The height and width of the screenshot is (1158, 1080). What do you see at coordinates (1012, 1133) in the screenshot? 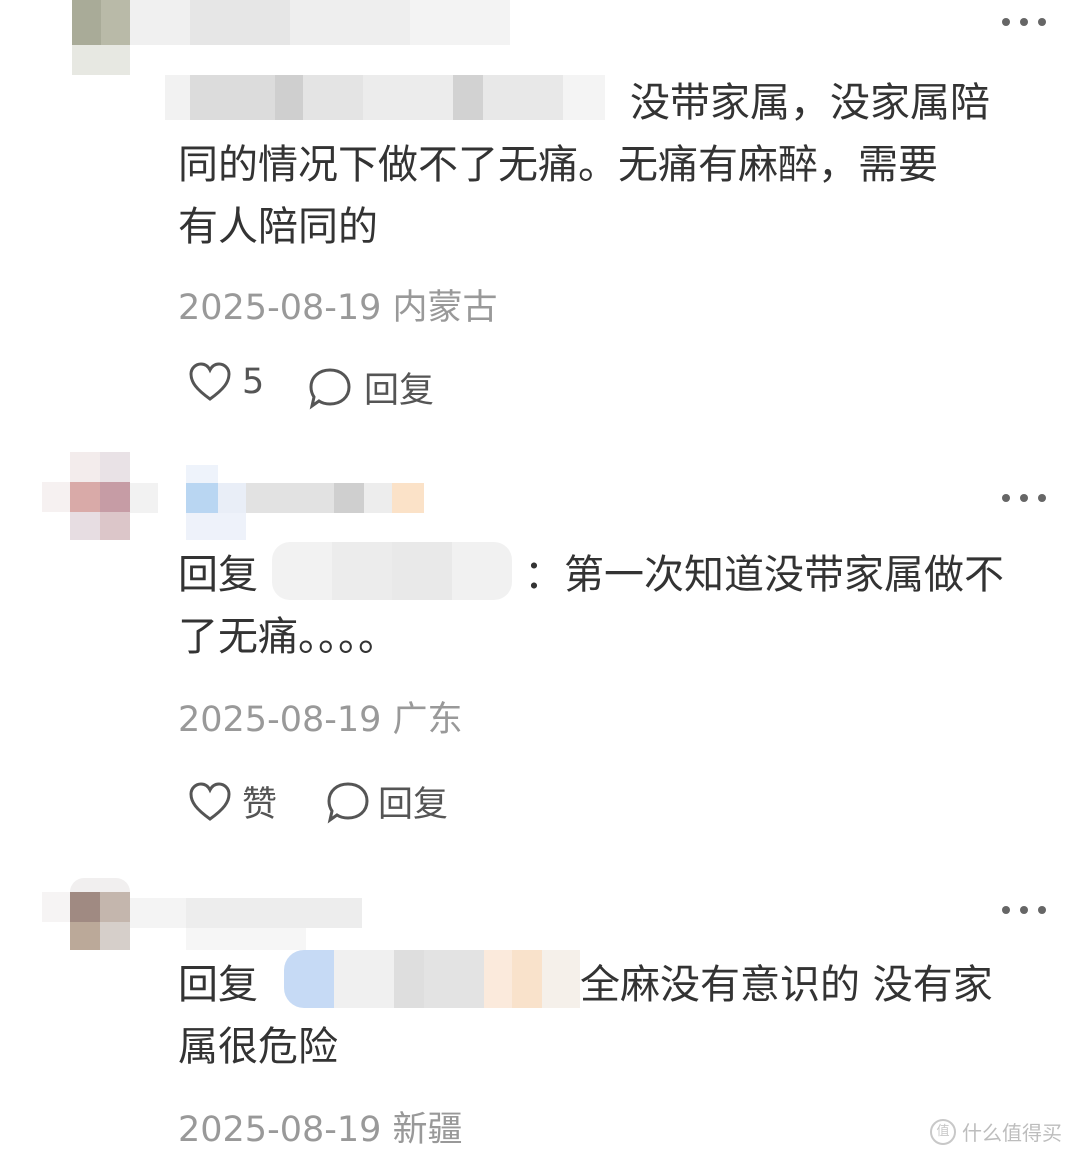
I see `watermark-text: 什么值得买` at bounding box center [1012, 1133].